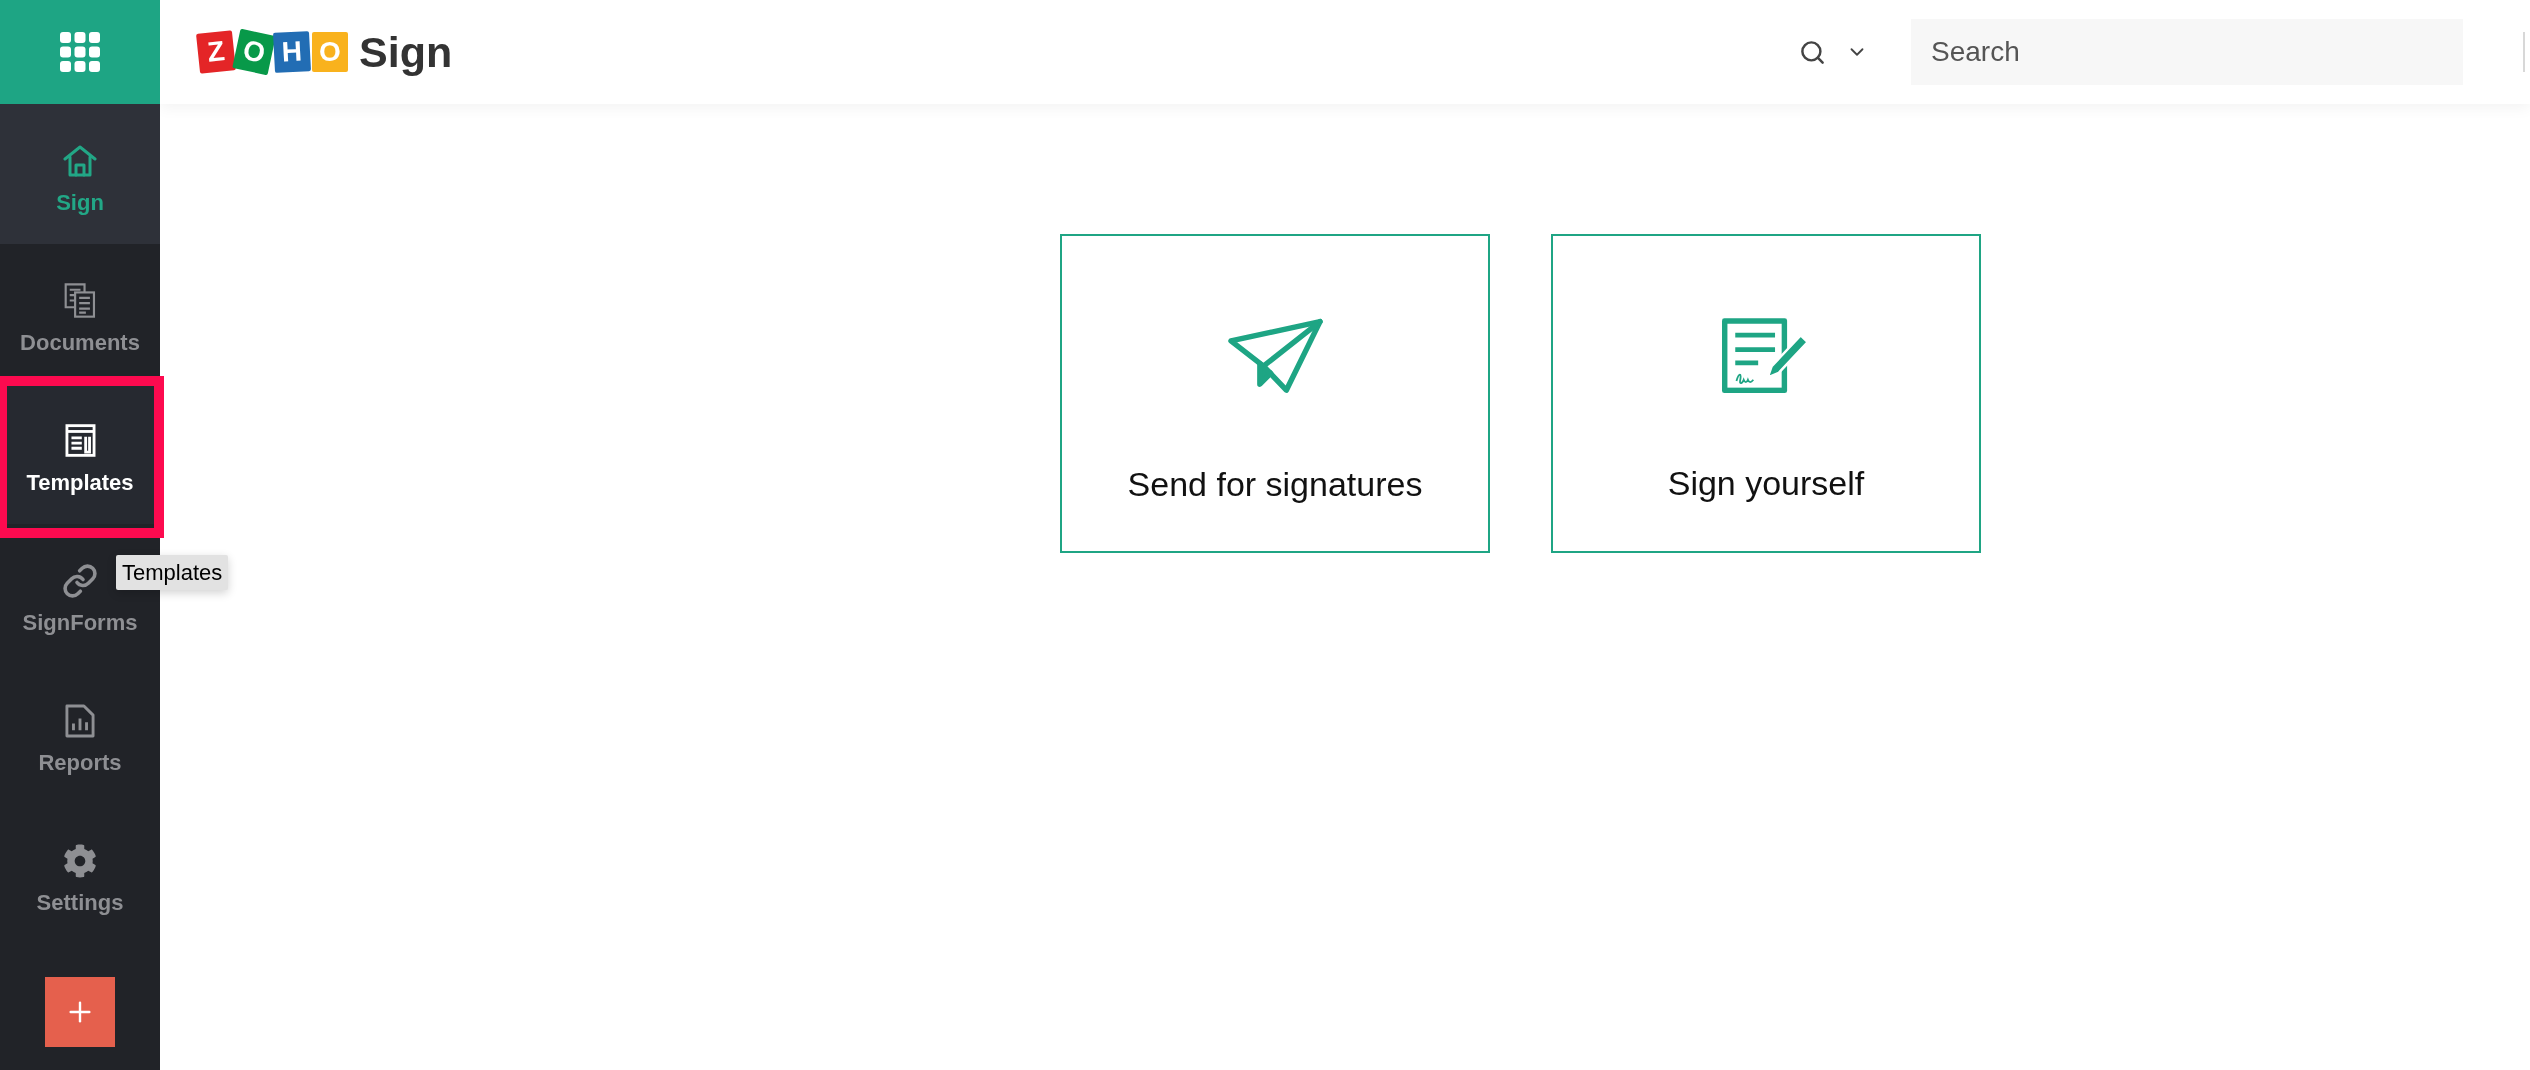 The image size is (2530, 1070). I want to click on tooltip: Templates, so click(172, 572).